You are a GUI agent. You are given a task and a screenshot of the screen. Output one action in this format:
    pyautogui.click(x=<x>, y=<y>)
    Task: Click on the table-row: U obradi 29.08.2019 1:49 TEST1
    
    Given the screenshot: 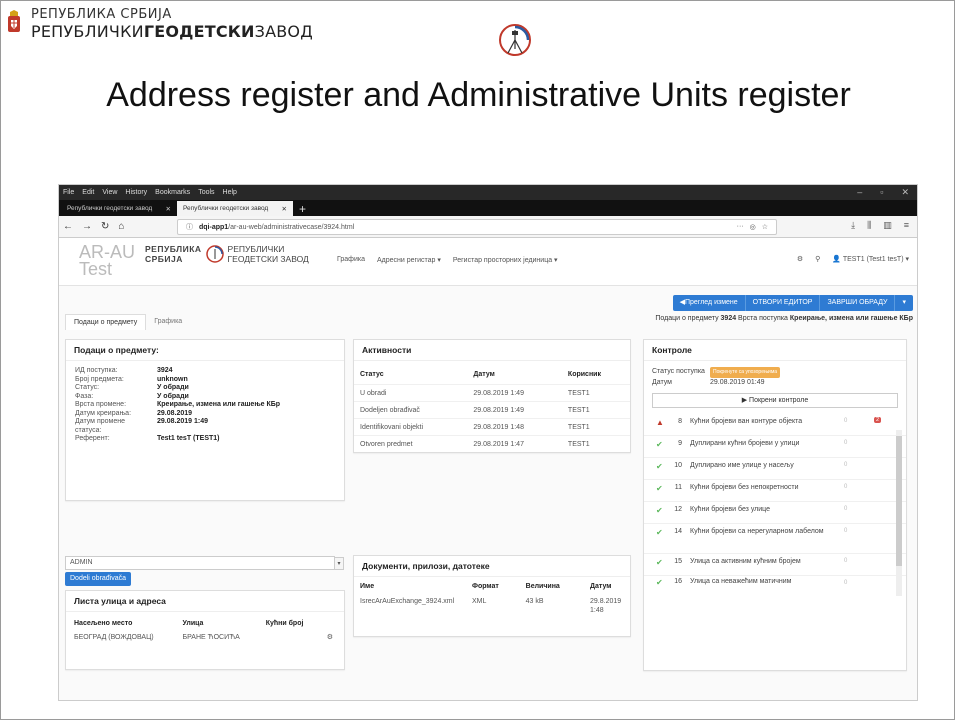 What is the action you would take?
    pyautogui.click(x=492, y=393)
    